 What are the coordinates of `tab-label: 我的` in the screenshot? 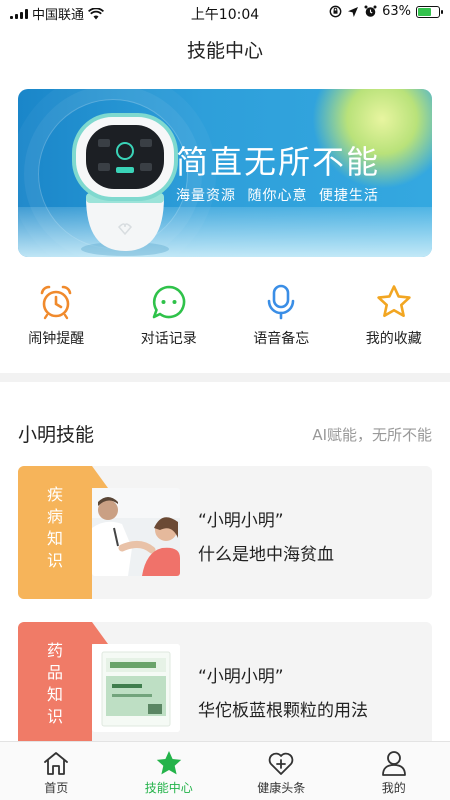 It's located at (393, 788).